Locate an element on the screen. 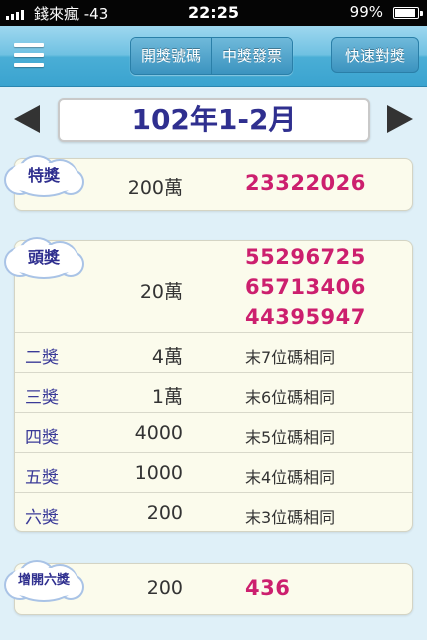 The height and width of the screenshot is (640, 427). prize-label: 六獎 is located at coordinates (42, 518).